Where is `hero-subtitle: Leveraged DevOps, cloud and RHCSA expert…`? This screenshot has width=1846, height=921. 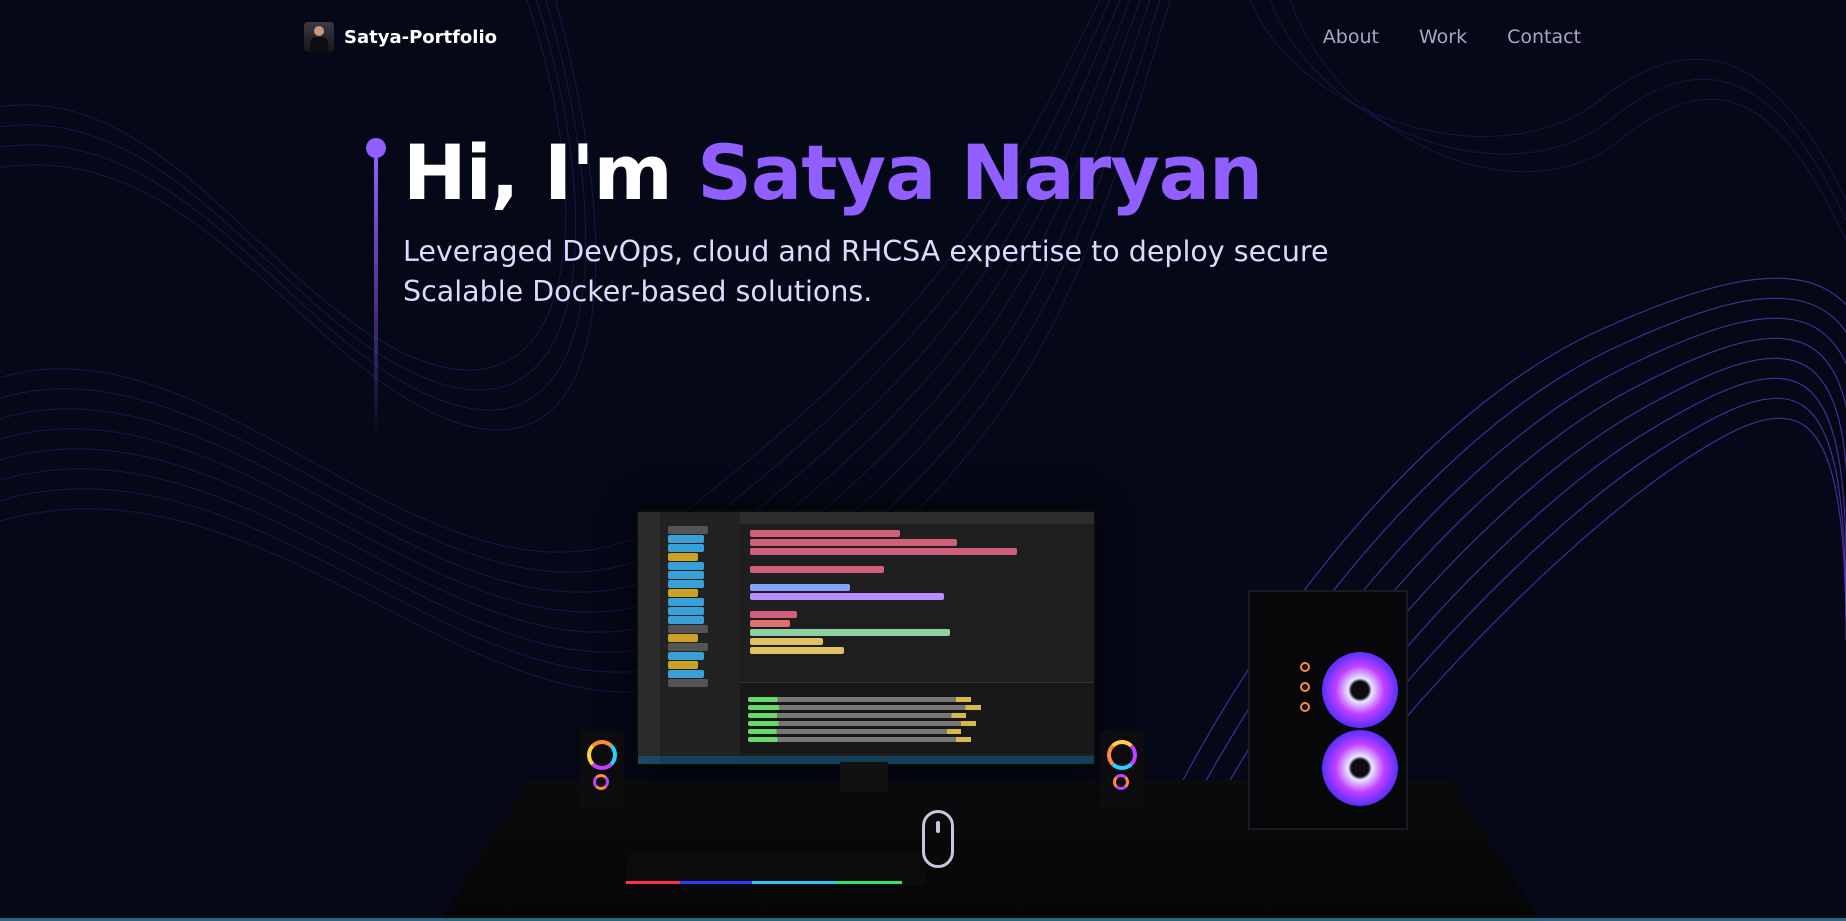
hero-subtitle: Leveraged DevOps, cloud and RHCSA expert… is located at coordinates (903, 272).